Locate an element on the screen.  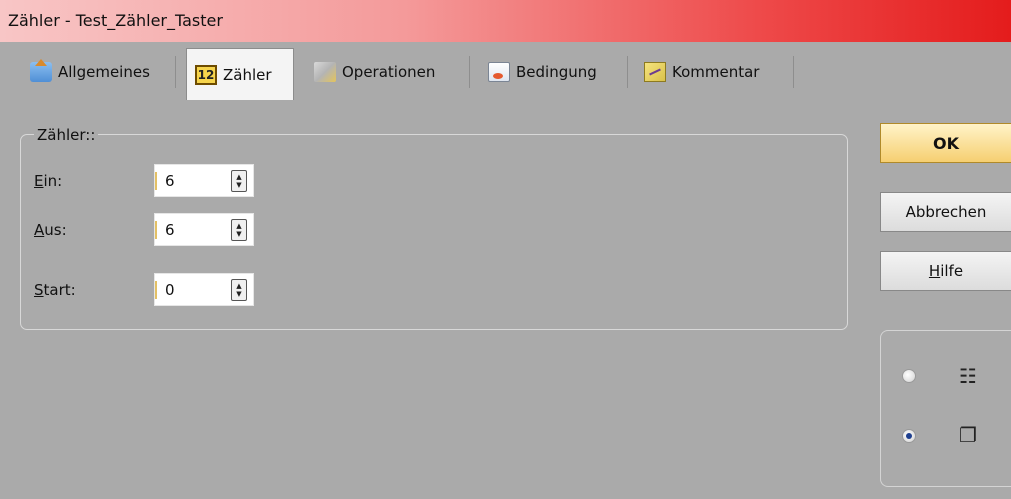
tab-label: Bedingung is located at coordinates (556, 72).